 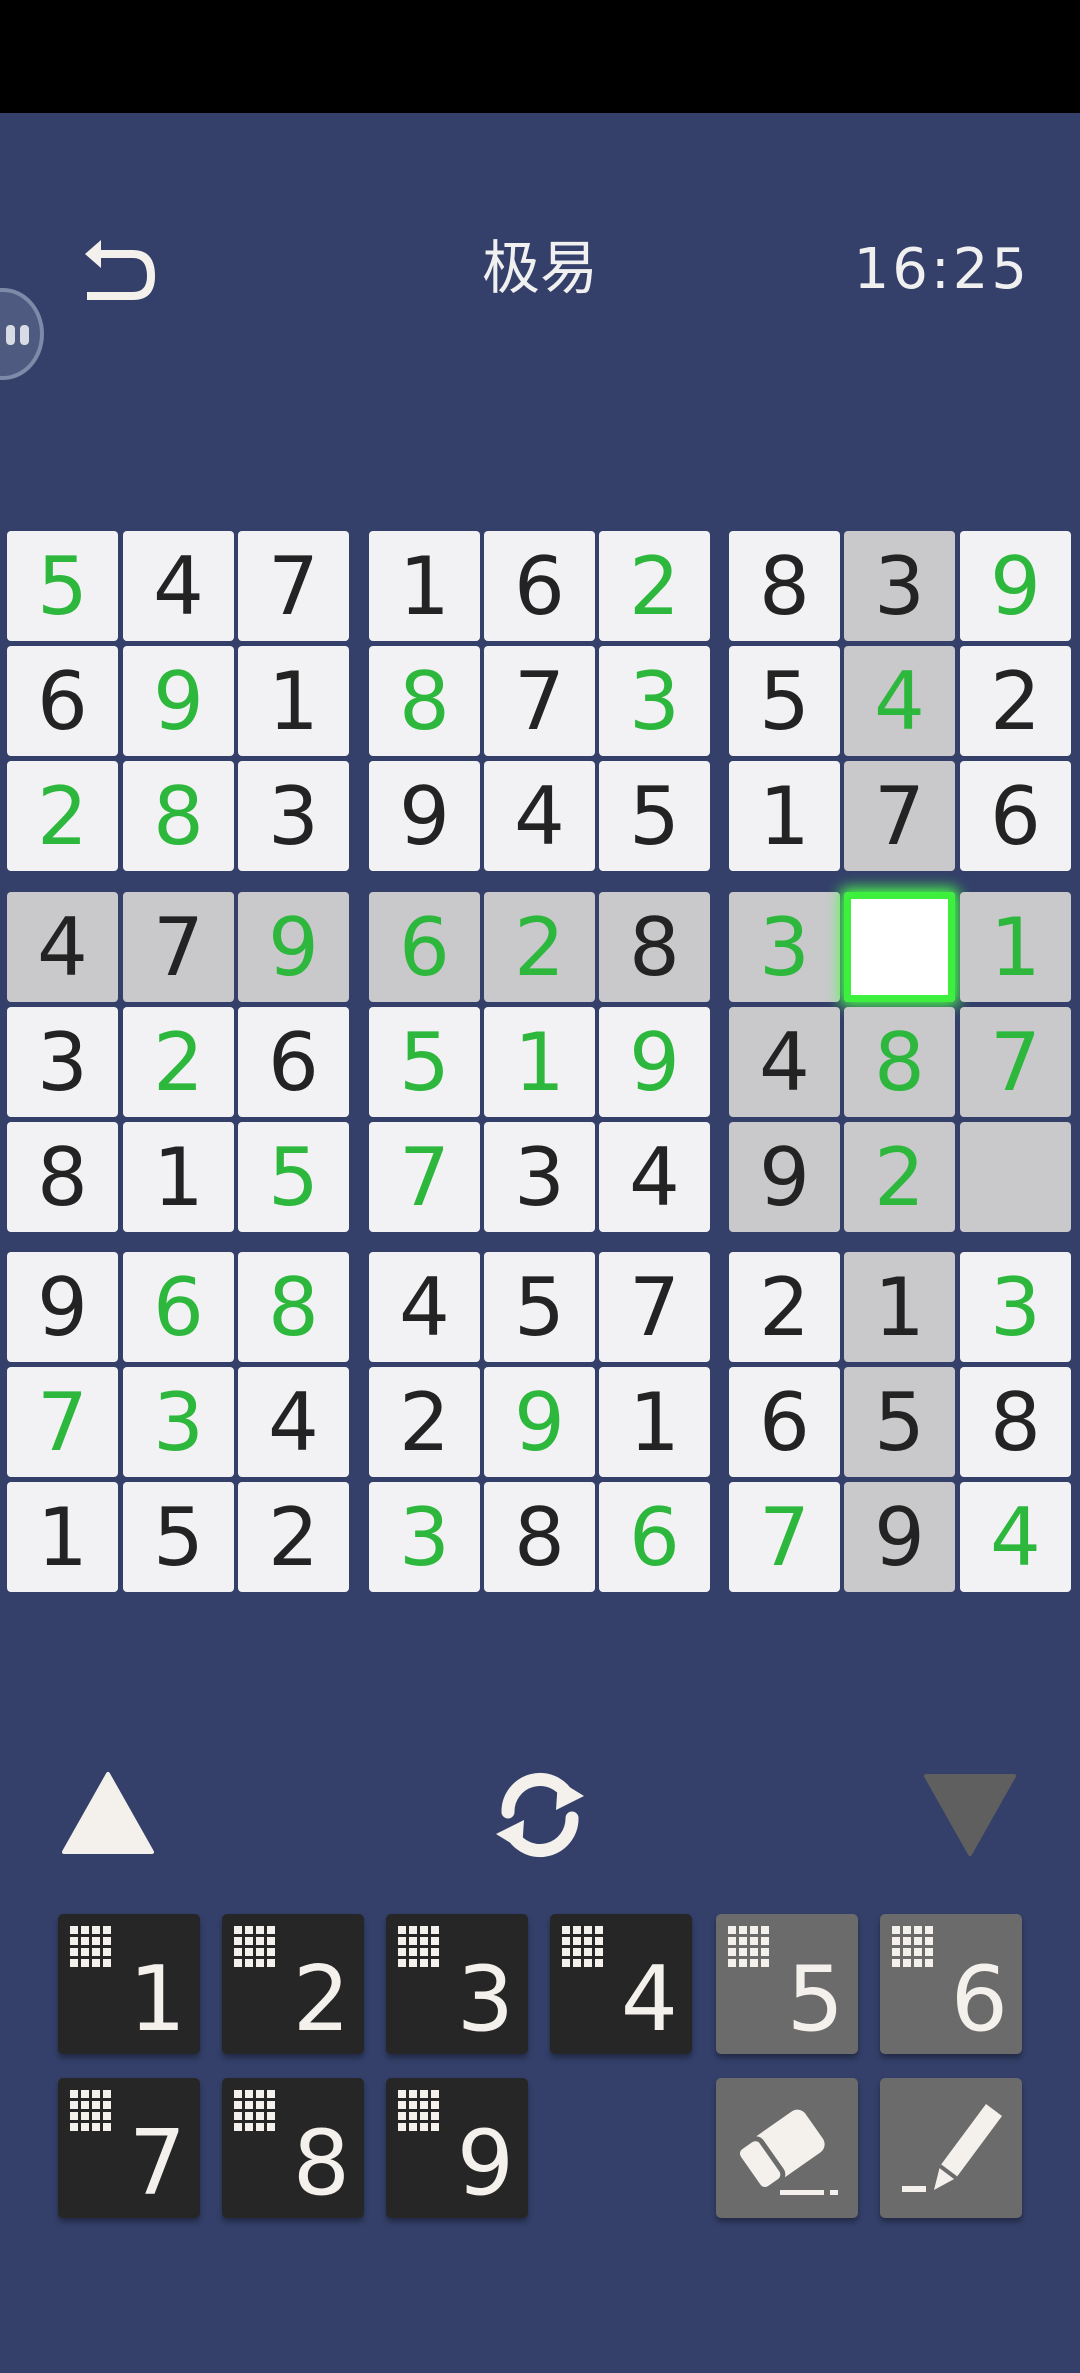 I want to click on sudoku-cell-r2c1: 6, so click(x=62, y=701).